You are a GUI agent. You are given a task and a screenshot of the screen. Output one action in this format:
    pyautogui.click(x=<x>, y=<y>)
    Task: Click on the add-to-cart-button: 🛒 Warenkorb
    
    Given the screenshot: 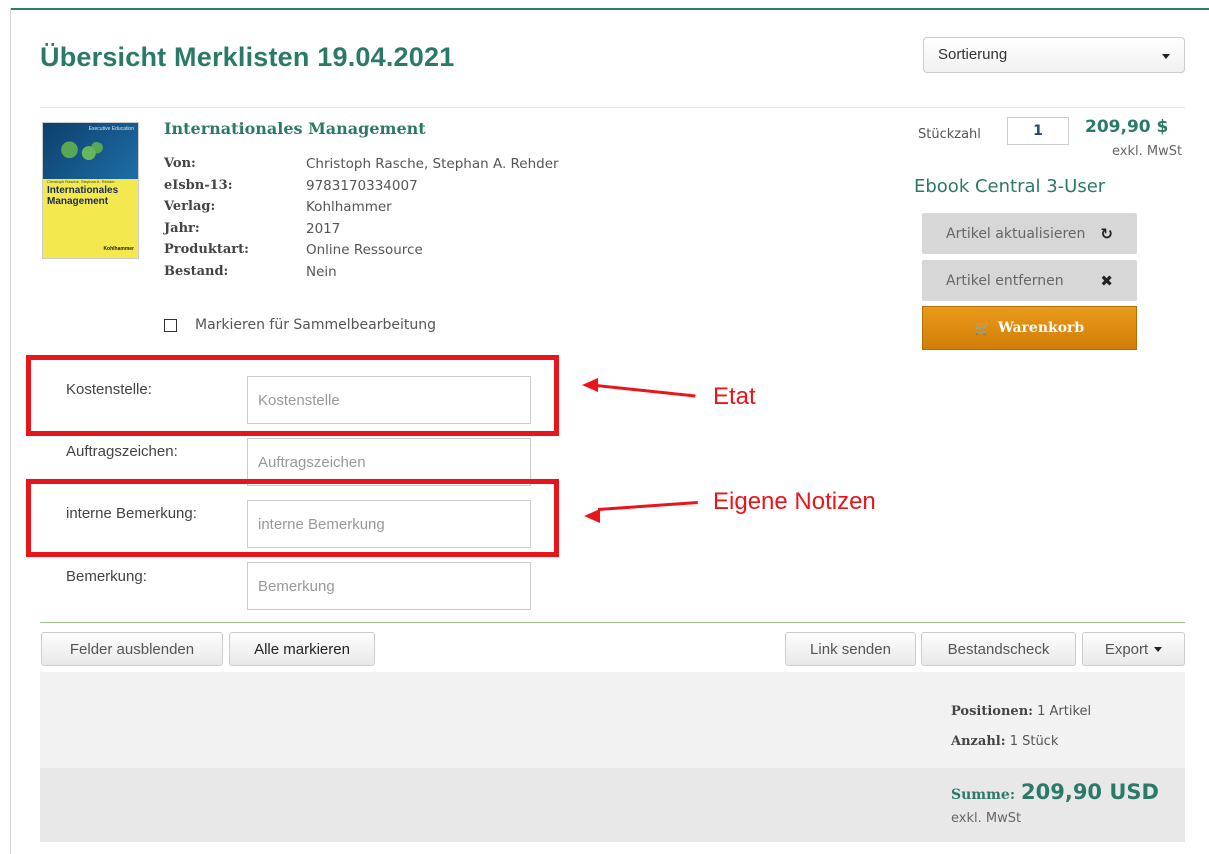 What is the action you would take?
    pyautogui.click(x=1029, y=328)
    